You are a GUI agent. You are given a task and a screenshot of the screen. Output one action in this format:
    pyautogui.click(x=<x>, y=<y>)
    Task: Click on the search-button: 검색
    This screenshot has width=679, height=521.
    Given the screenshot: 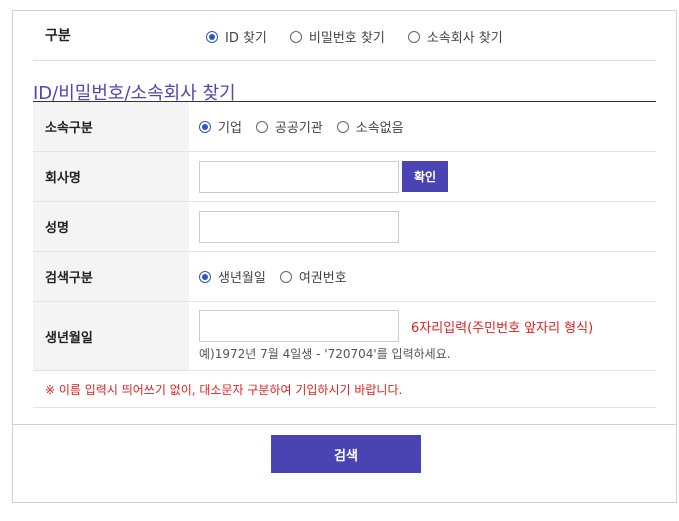 What is the action you would take?
    pyautogui.click(x=346, y=454)
    